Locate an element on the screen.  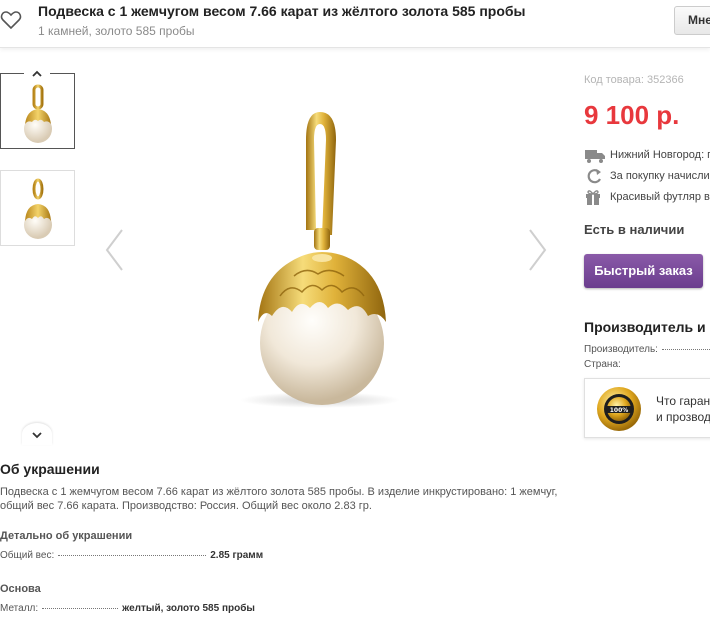
about-title: Об украшении is located at coordinates (50, 469).